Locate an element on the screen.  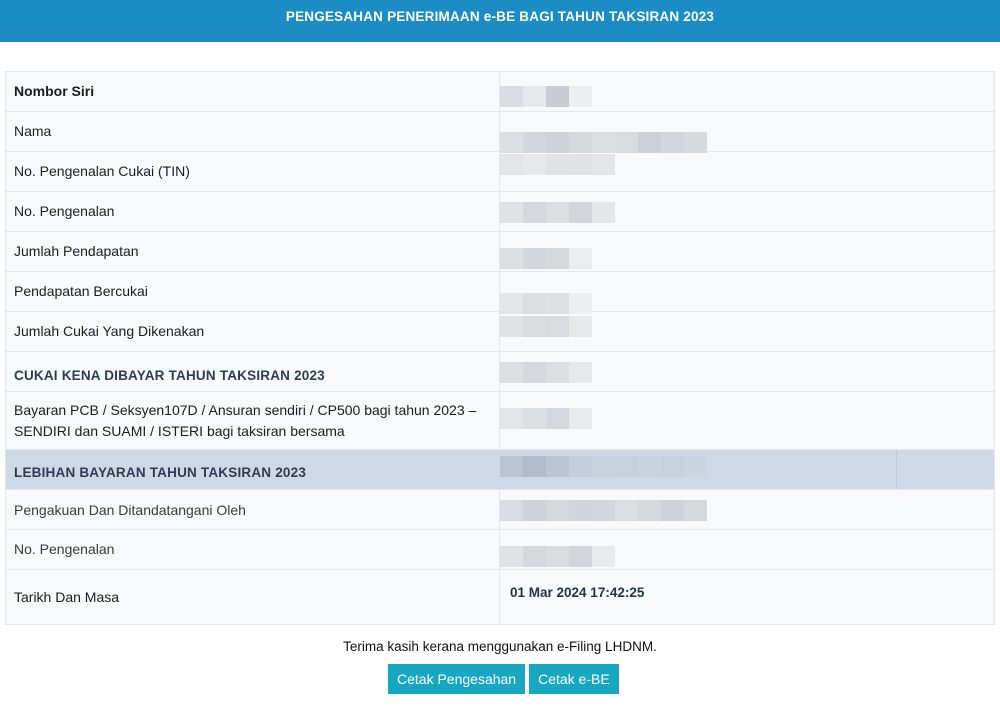
row-tax-charged: Jumlah Cukai Yang Dikenakan is located at coordinates (500, 332).